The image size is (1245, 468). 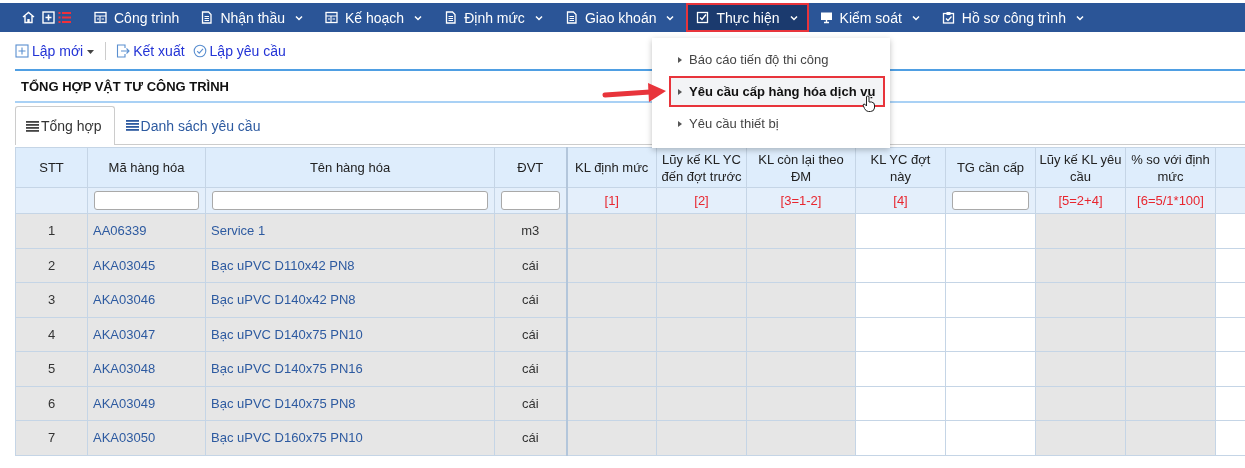 What do you see at coordinates (494, 17) in the screenshot?
I see `nav-menu-item: Định mức` at bounding box center [494, 17].